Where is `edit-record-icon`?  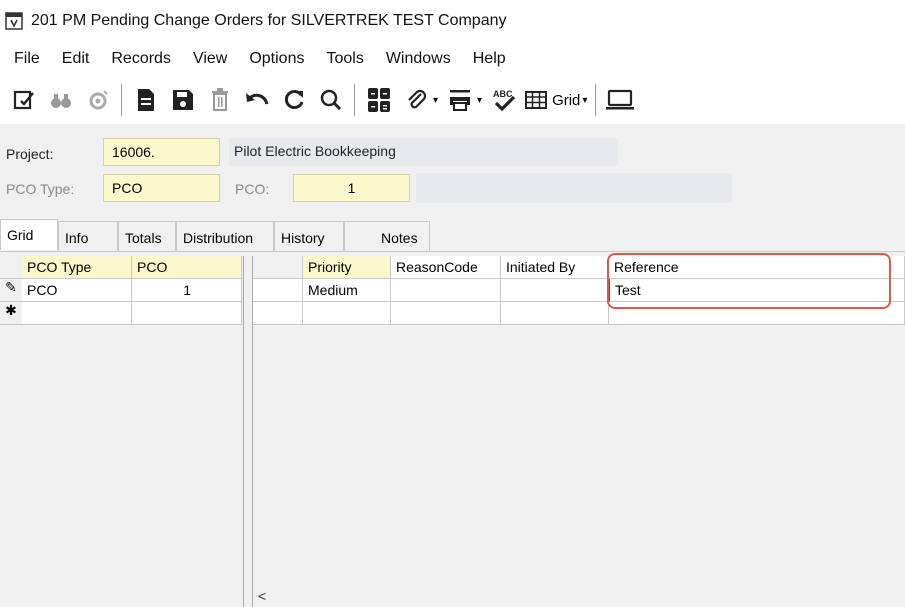 edit-record-icon is located at coordinates (24, 100).